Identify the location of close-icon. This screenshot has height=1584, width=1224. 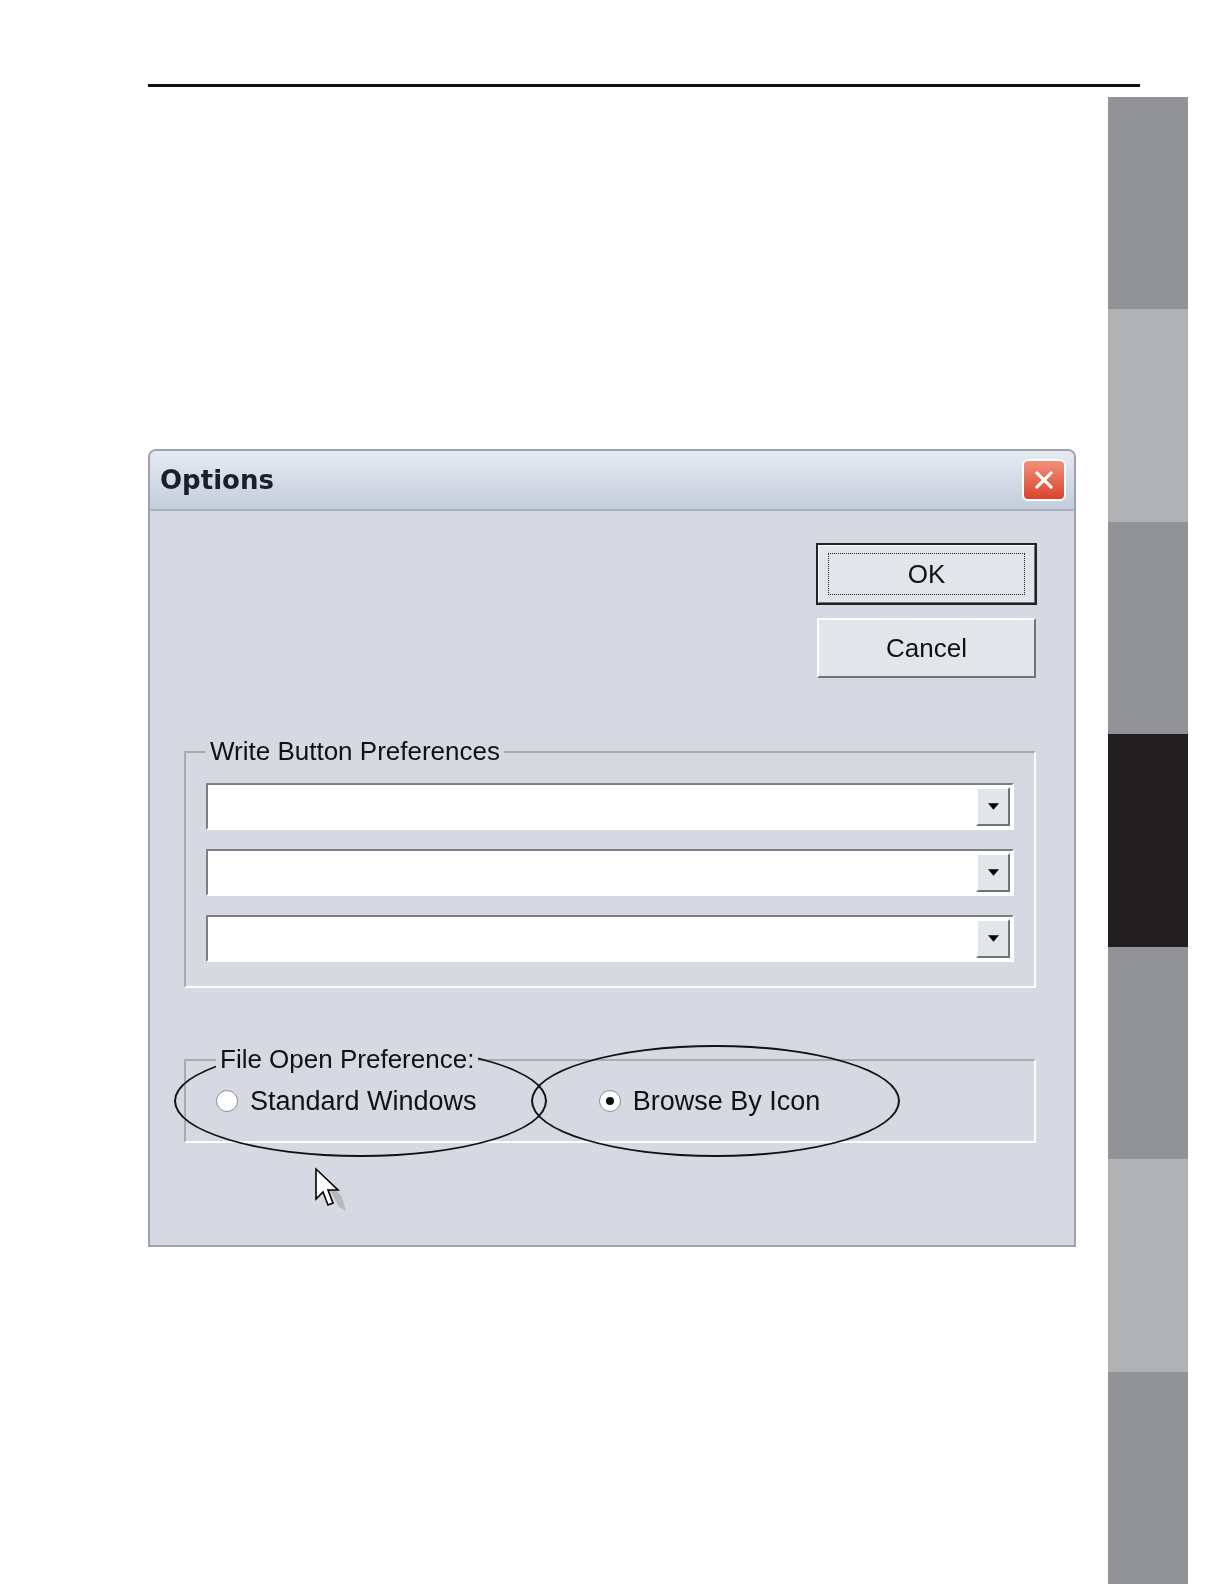
(1044, 480).